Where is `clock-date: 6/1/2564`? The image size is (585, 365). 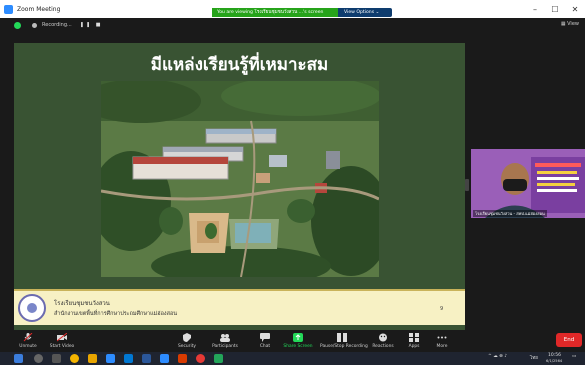 clock-date: 6/1/2564 is located at coordinates (554, 361).